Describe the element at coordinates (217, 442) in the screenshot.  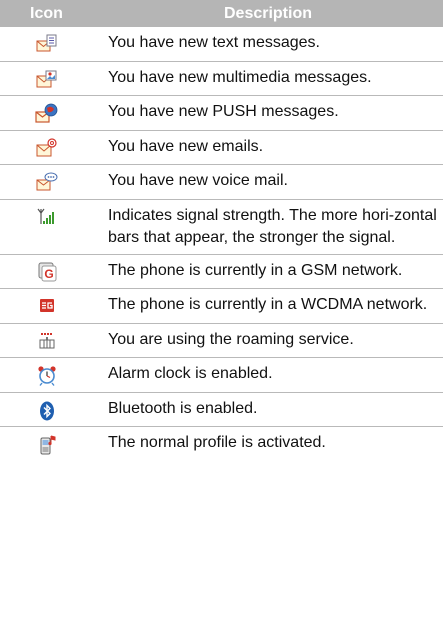
I see `row-description: The normal profile is activated.` at that location.